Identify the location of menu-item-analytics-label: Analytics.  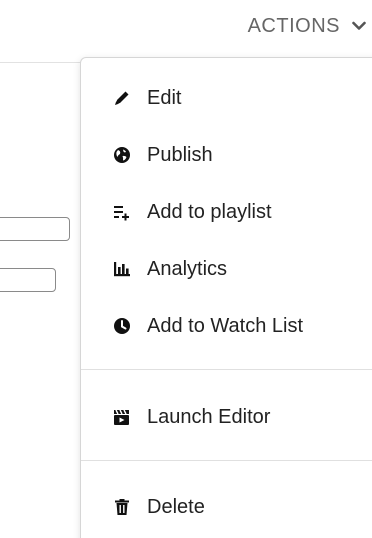
(187, 268).